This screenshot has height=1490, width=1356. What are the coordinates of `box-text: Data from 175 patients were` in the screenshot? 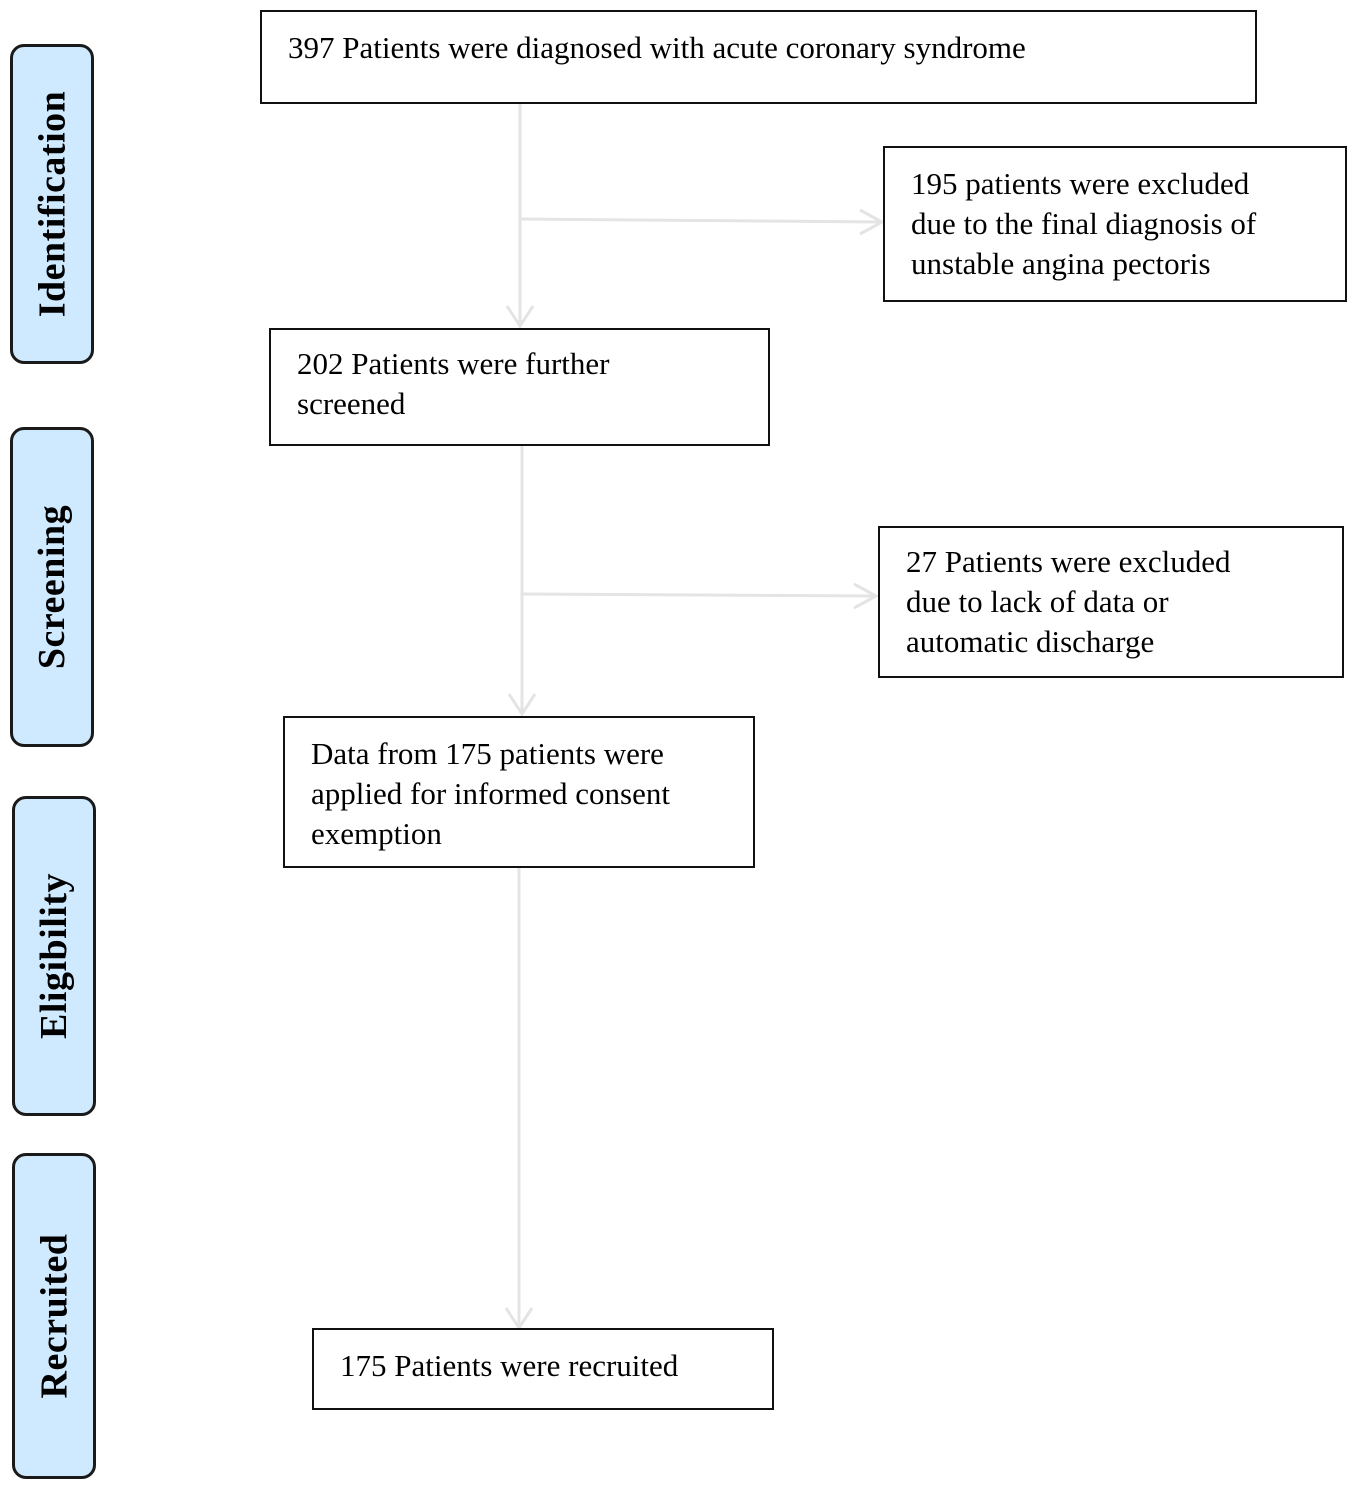 It's located at (487, 753).